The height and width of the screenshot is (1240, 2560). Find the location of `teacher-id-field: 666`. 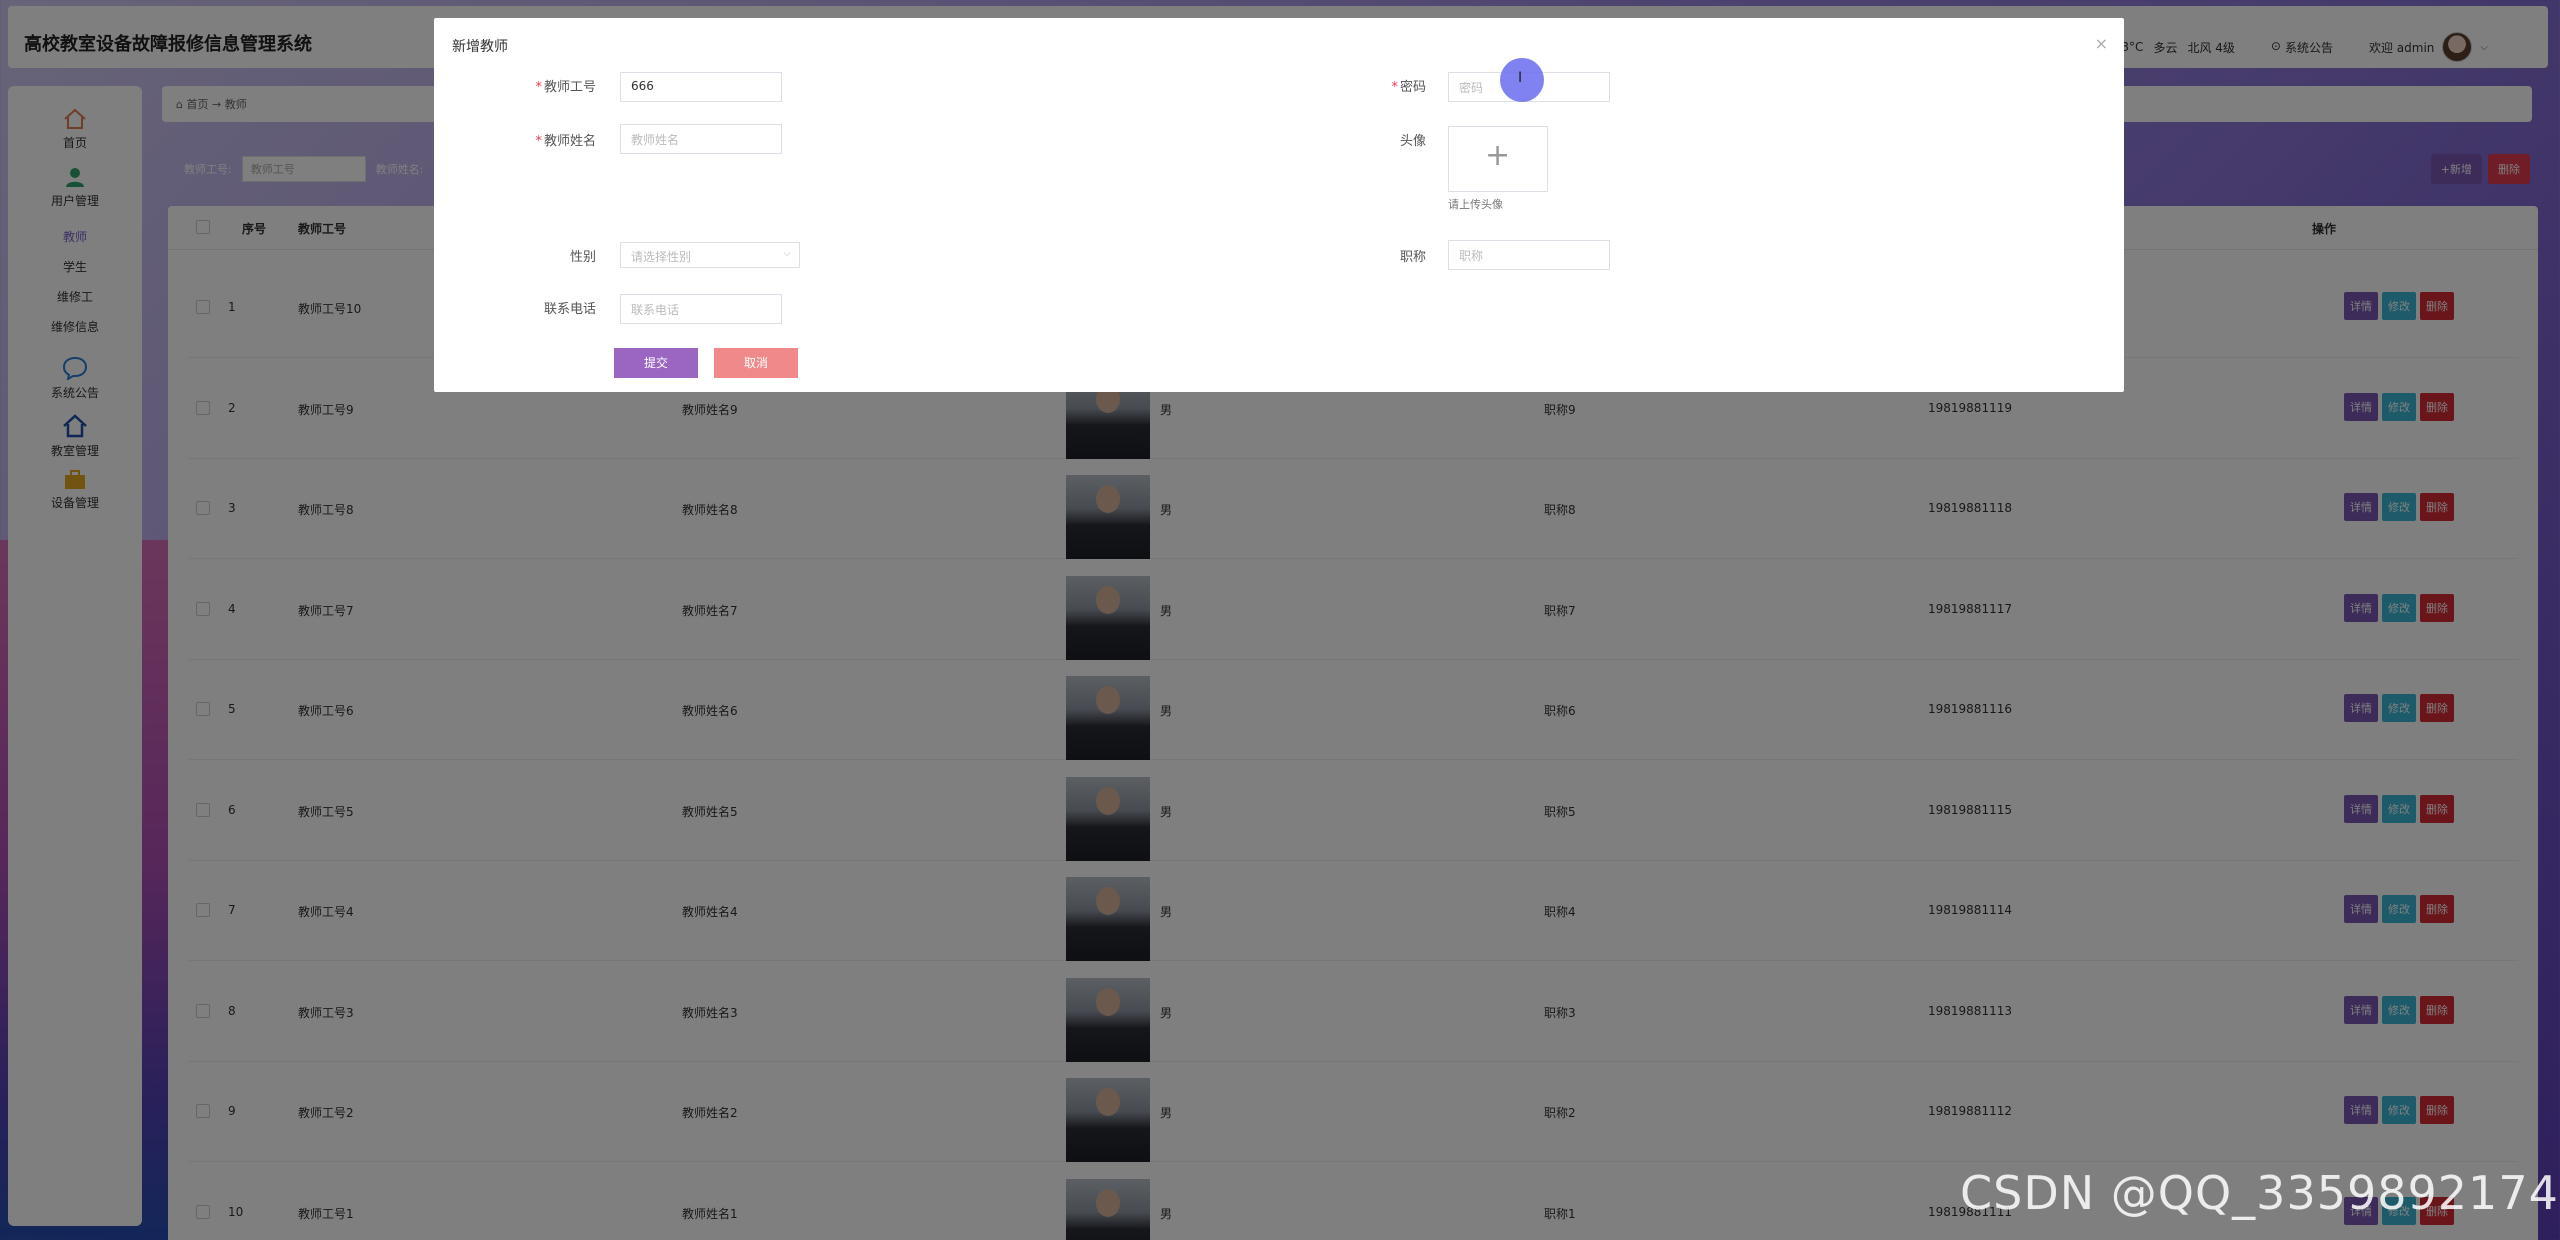

teacher-id-field: 666 is located at coordinates (701, 87).